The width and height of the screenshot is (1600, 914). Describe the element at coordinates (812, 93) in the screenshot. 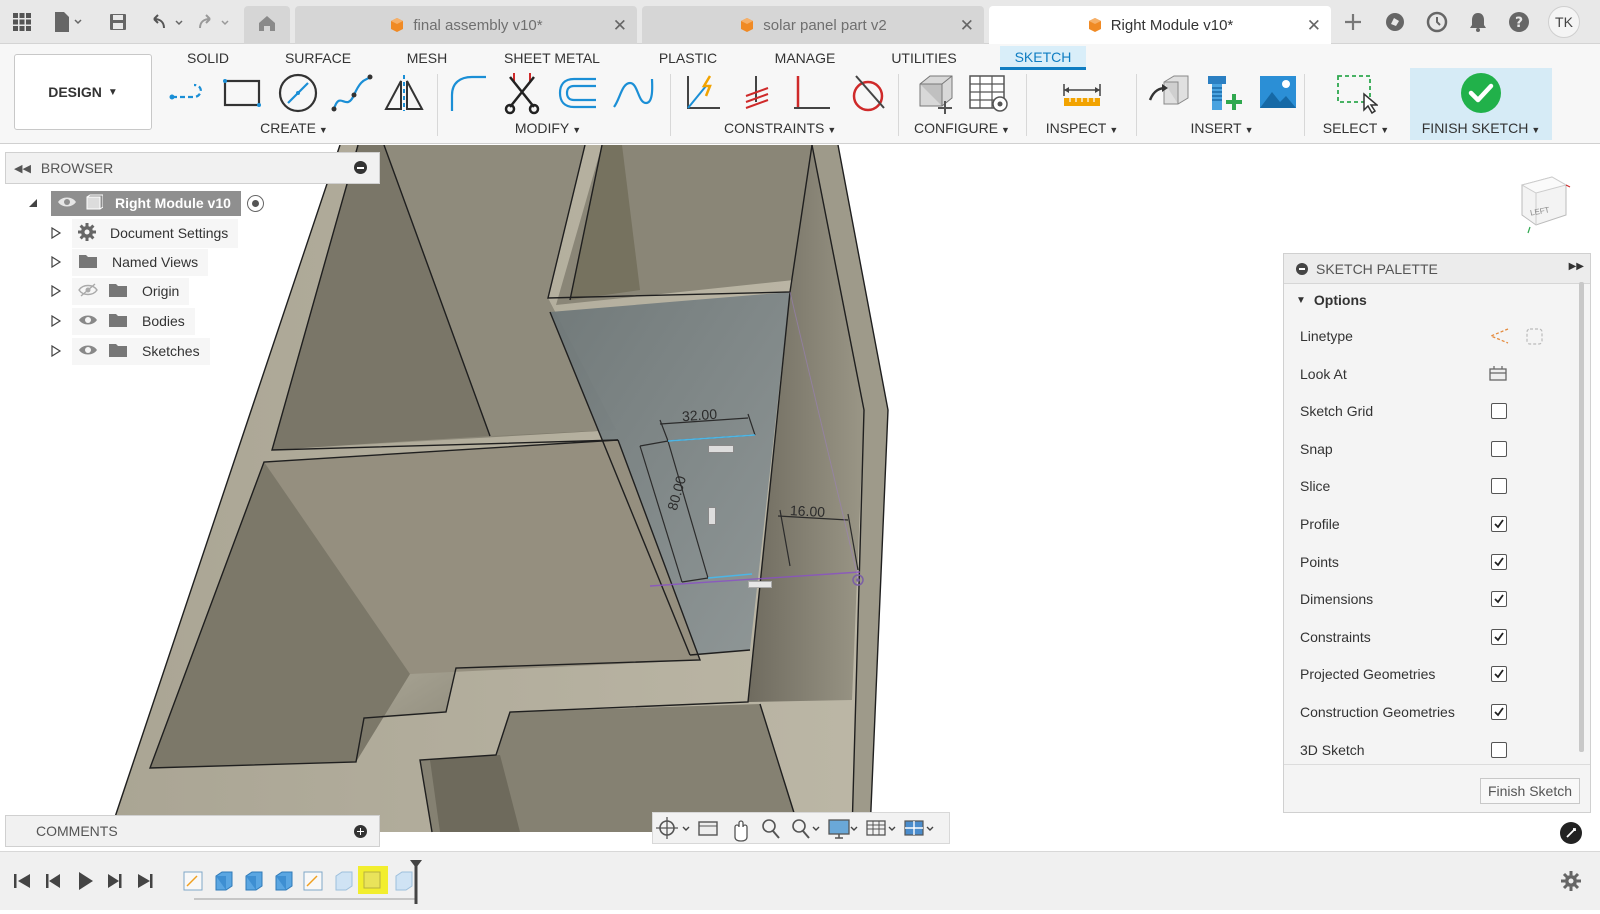

I see `perpendicular-constraint-tool` at that location.